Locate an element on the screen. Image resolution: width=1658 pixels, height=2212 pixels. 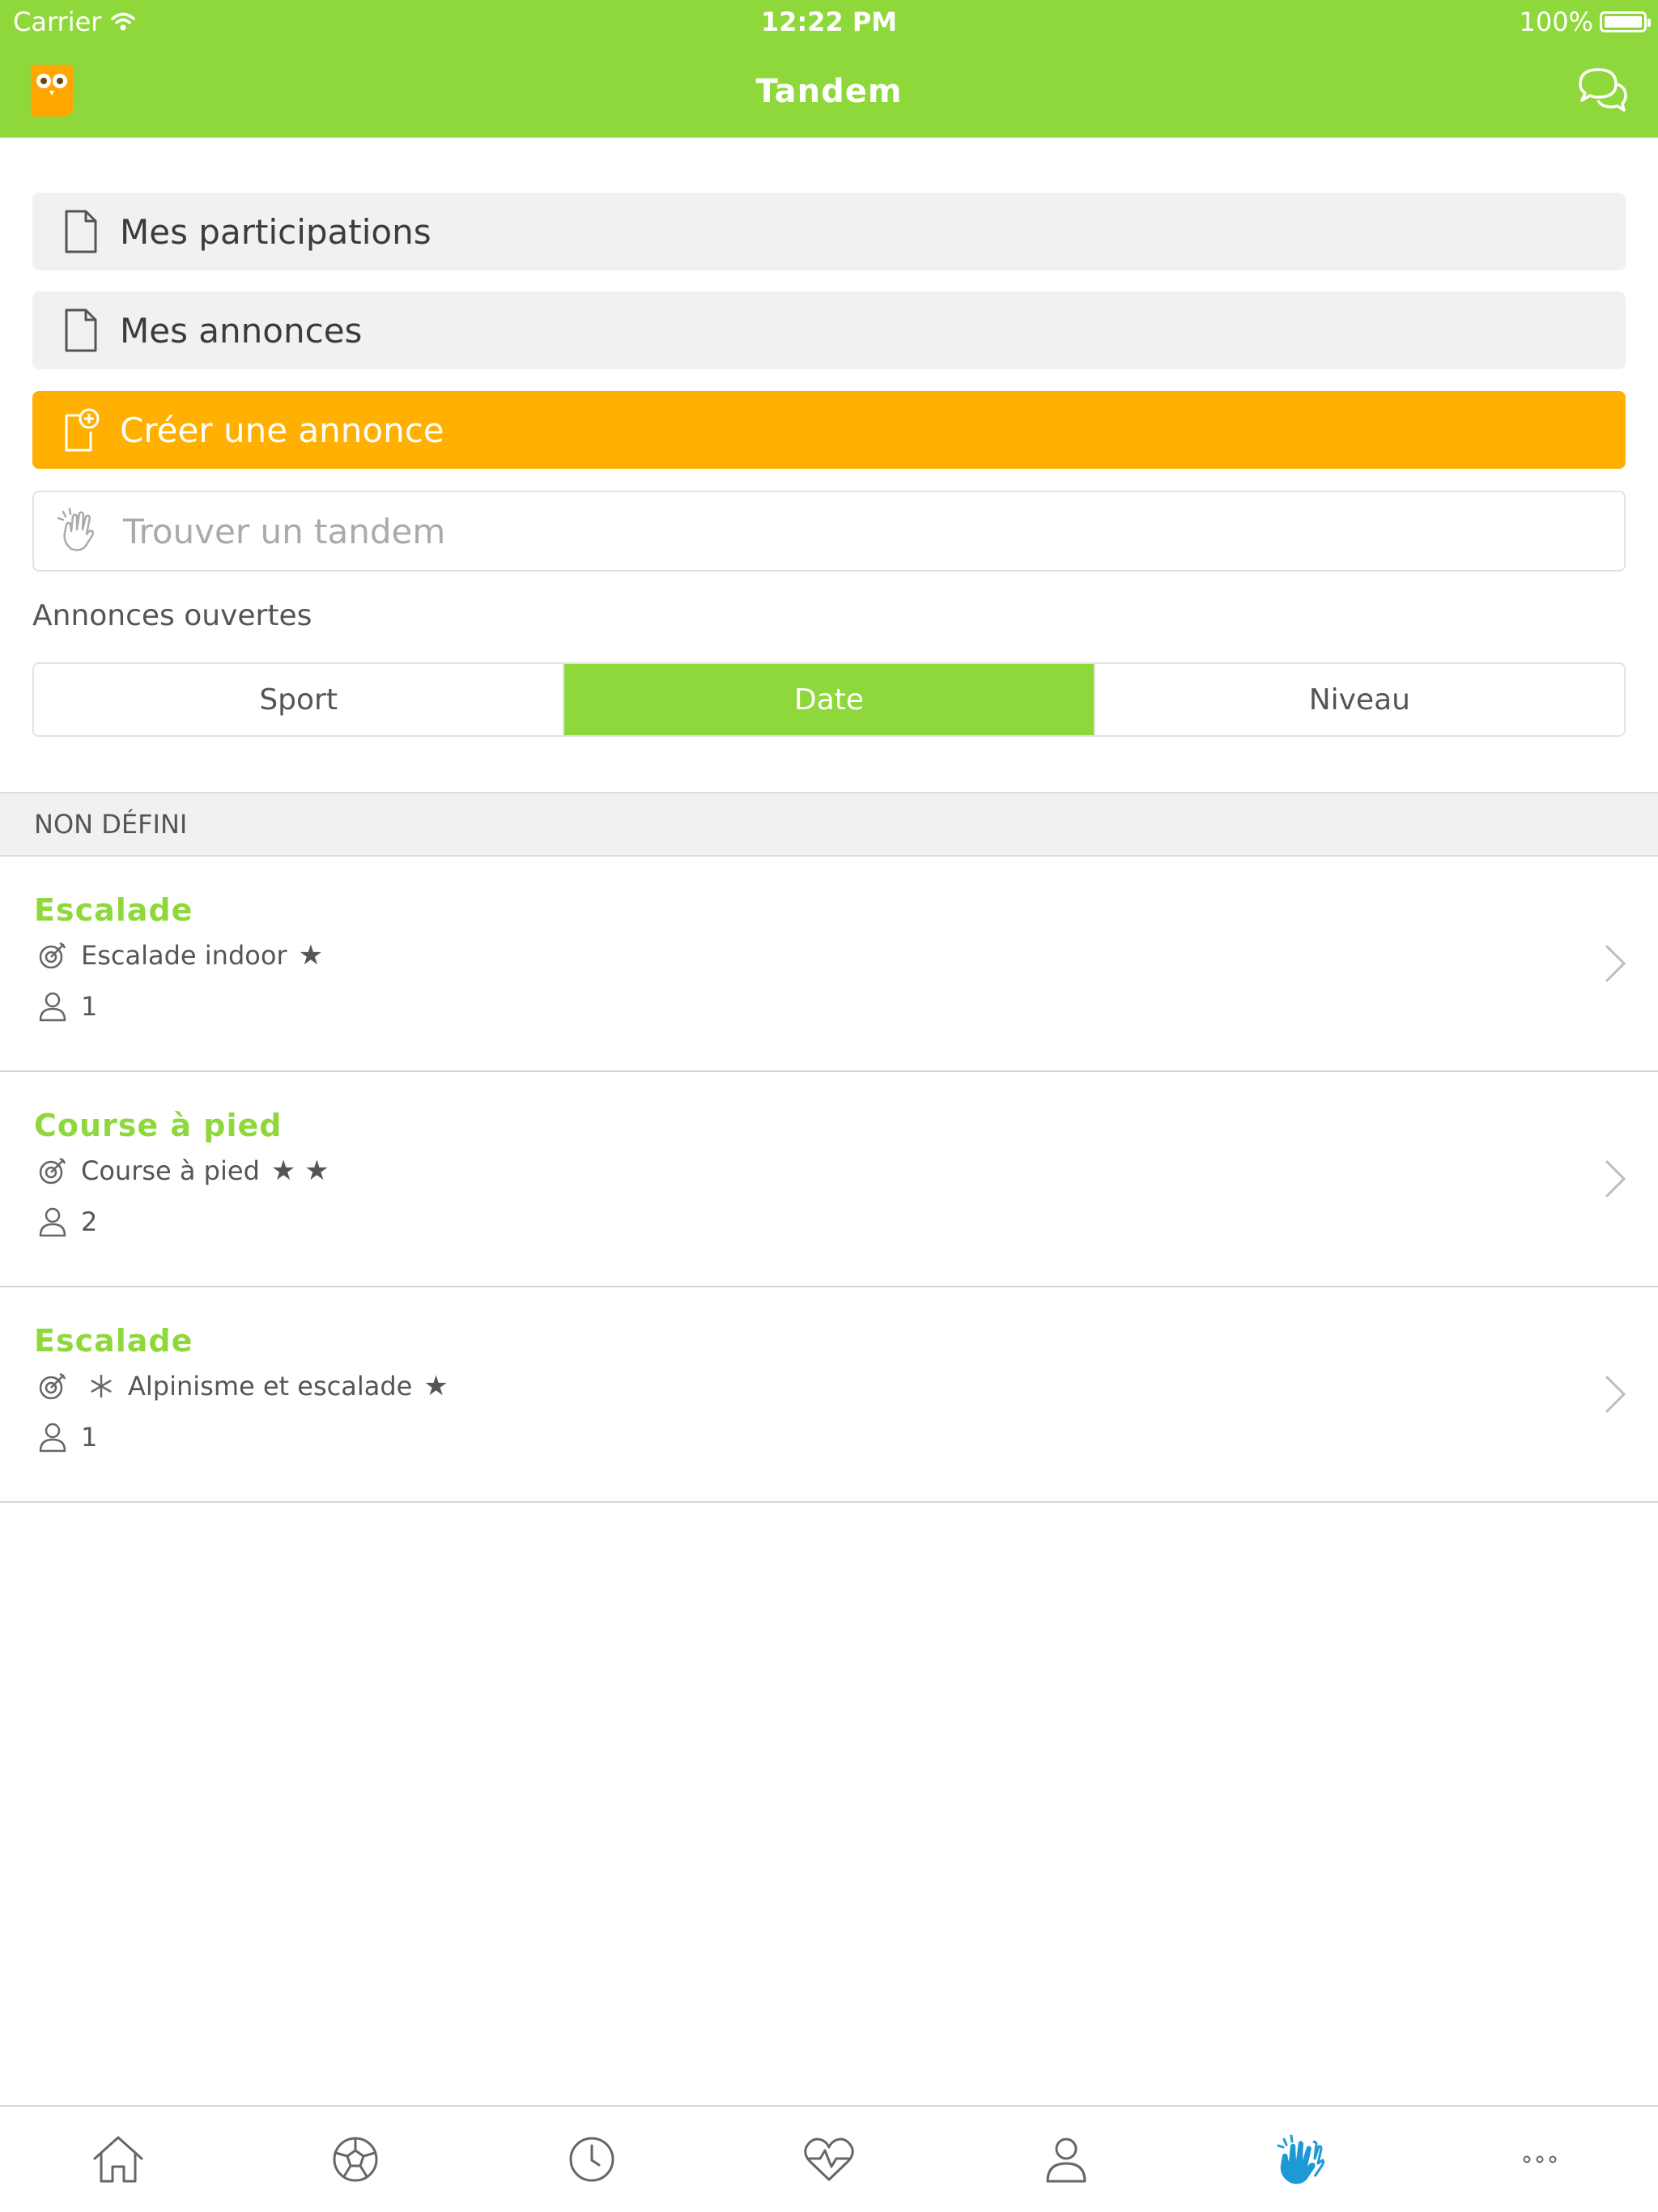
listing-sport: Course à pied is located at coordinates (158, 1126).